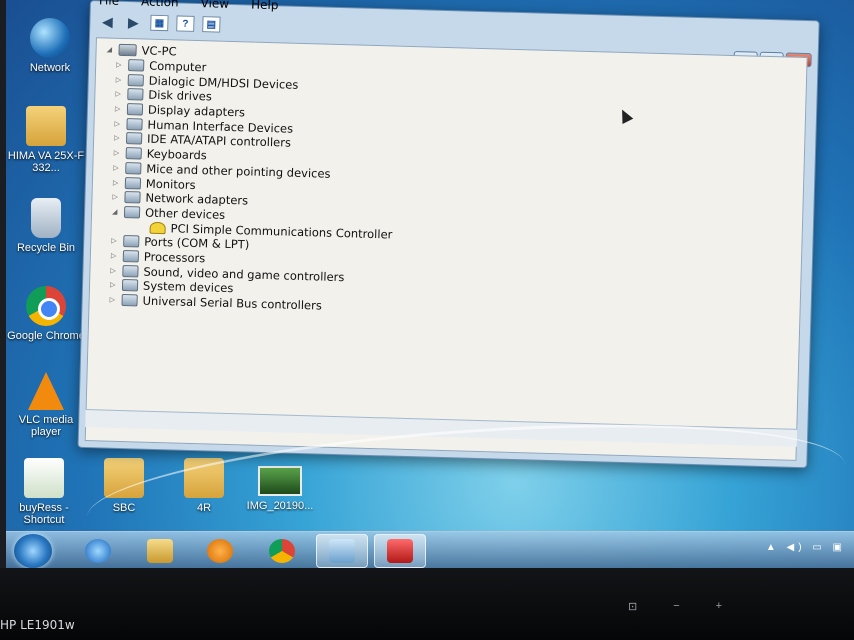 The width and height of the screenshot is (854, 640). I want to click on menu-file: File, so click(109, 7).